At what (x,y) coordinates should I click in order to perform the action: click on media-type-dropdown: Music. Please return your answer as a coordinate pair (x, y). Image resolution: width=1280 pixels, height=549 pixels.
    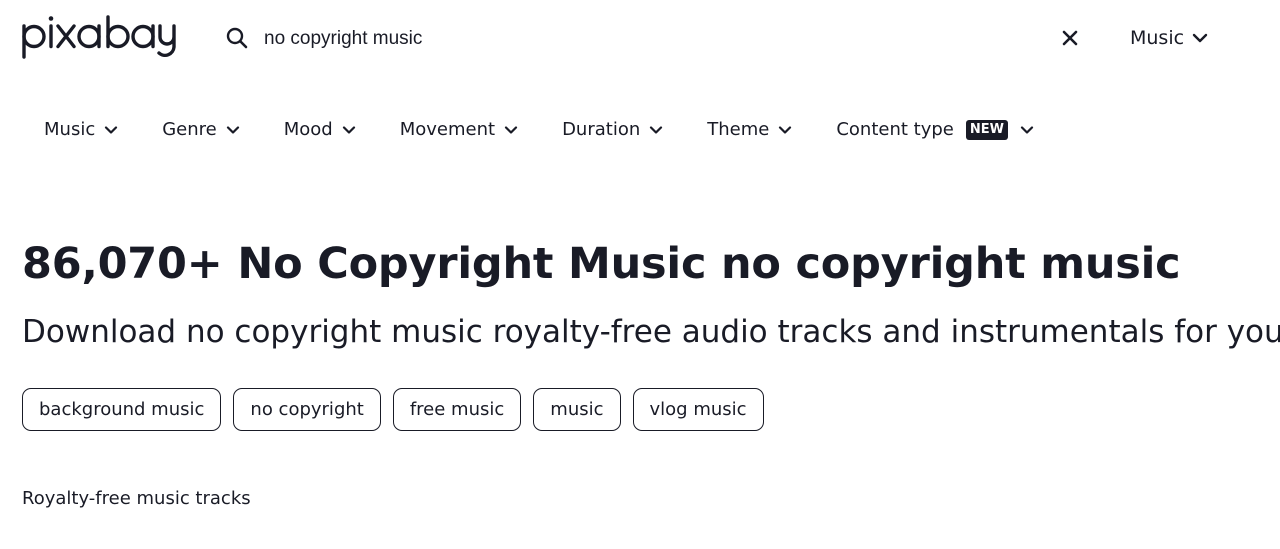
    Looking at the image, I should click on (1169, 38).